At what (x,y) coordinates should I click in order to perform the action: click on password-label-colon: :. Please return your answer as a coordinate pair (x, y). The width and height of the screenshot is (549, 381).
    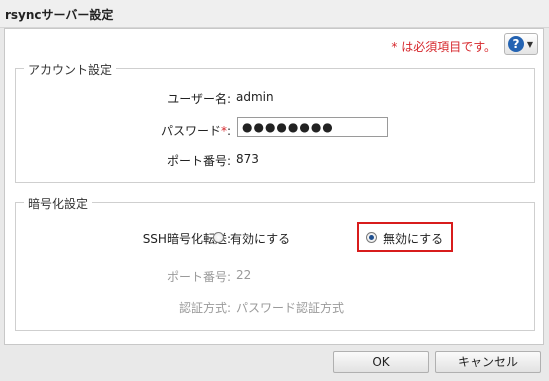
    Looking at the image, I should click on (228, 131).